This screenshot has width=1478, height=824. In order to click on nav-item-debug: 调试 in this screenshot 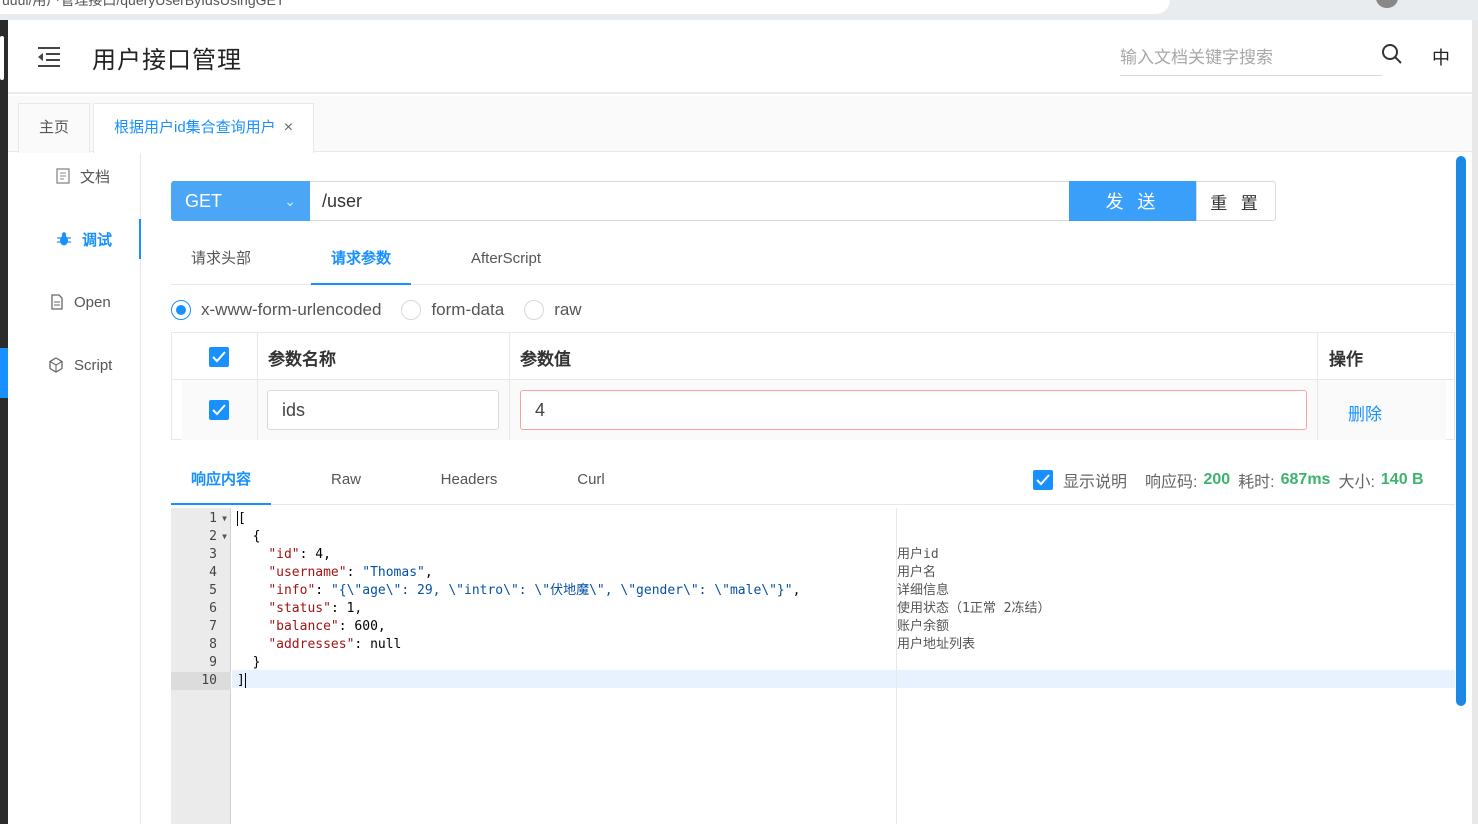, I will do `click(74, 239)`.